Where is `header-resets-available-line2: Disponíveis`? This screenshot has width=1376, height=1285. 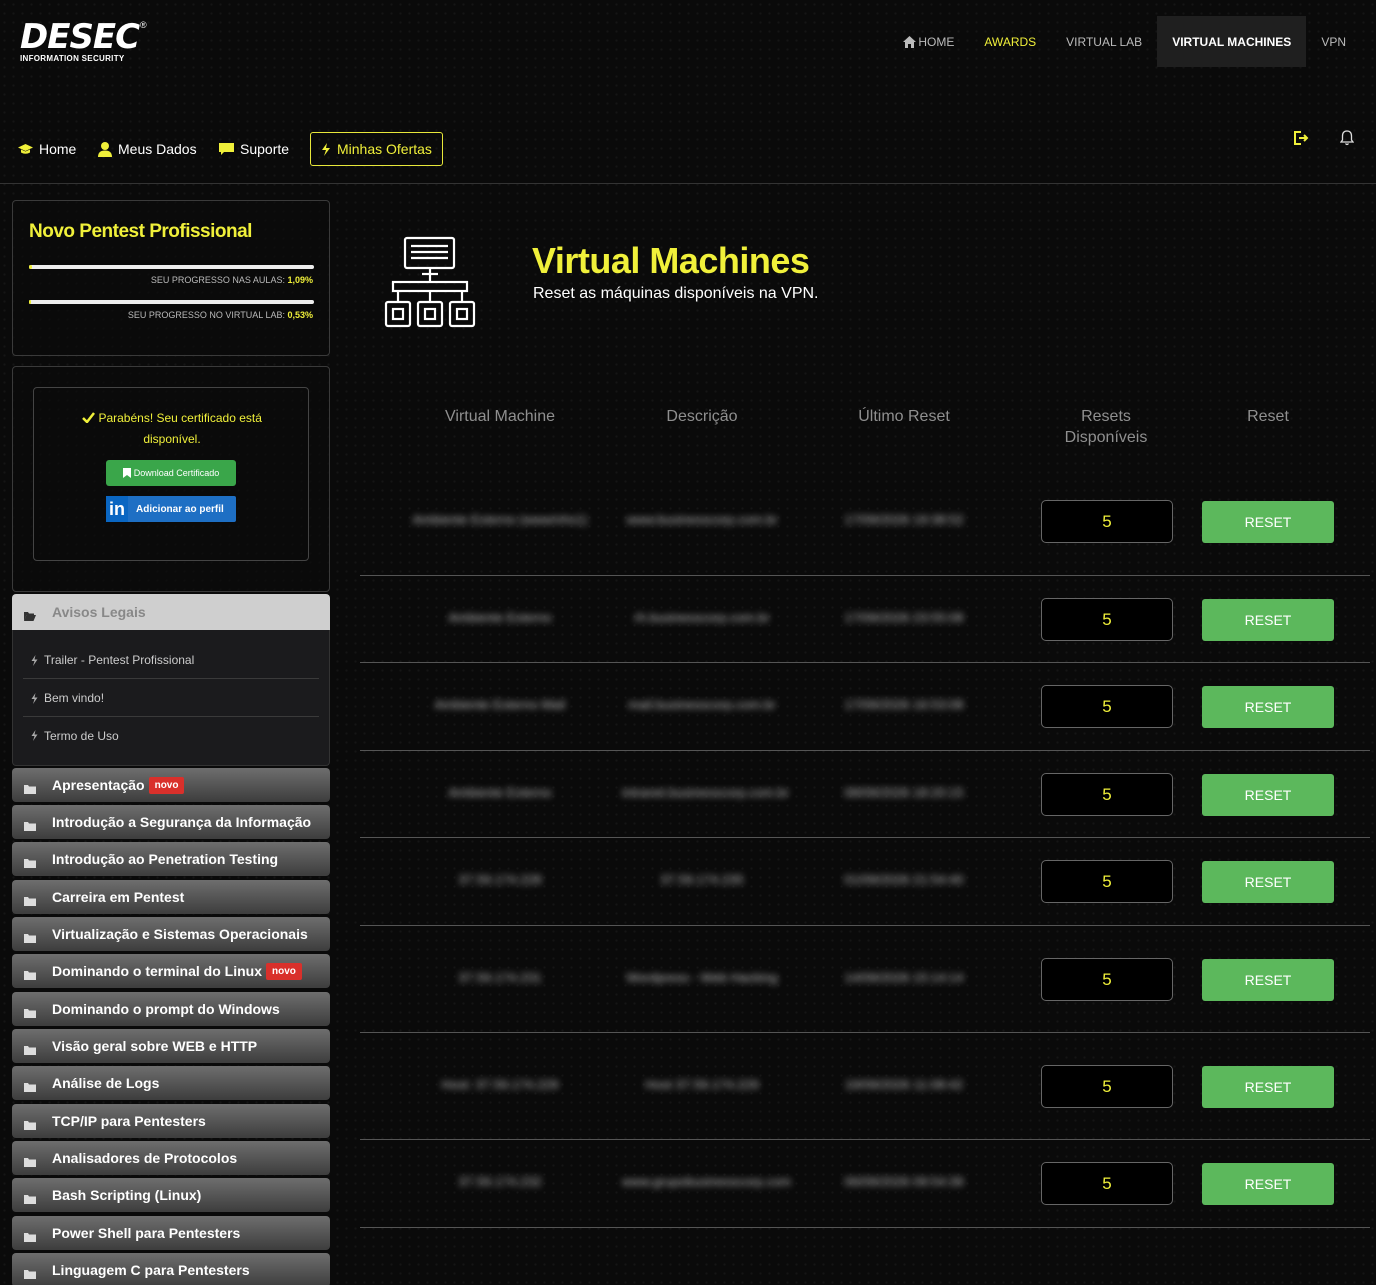
header-resets-available-line2: Disponíveis is located at coordinates (1106, 437).